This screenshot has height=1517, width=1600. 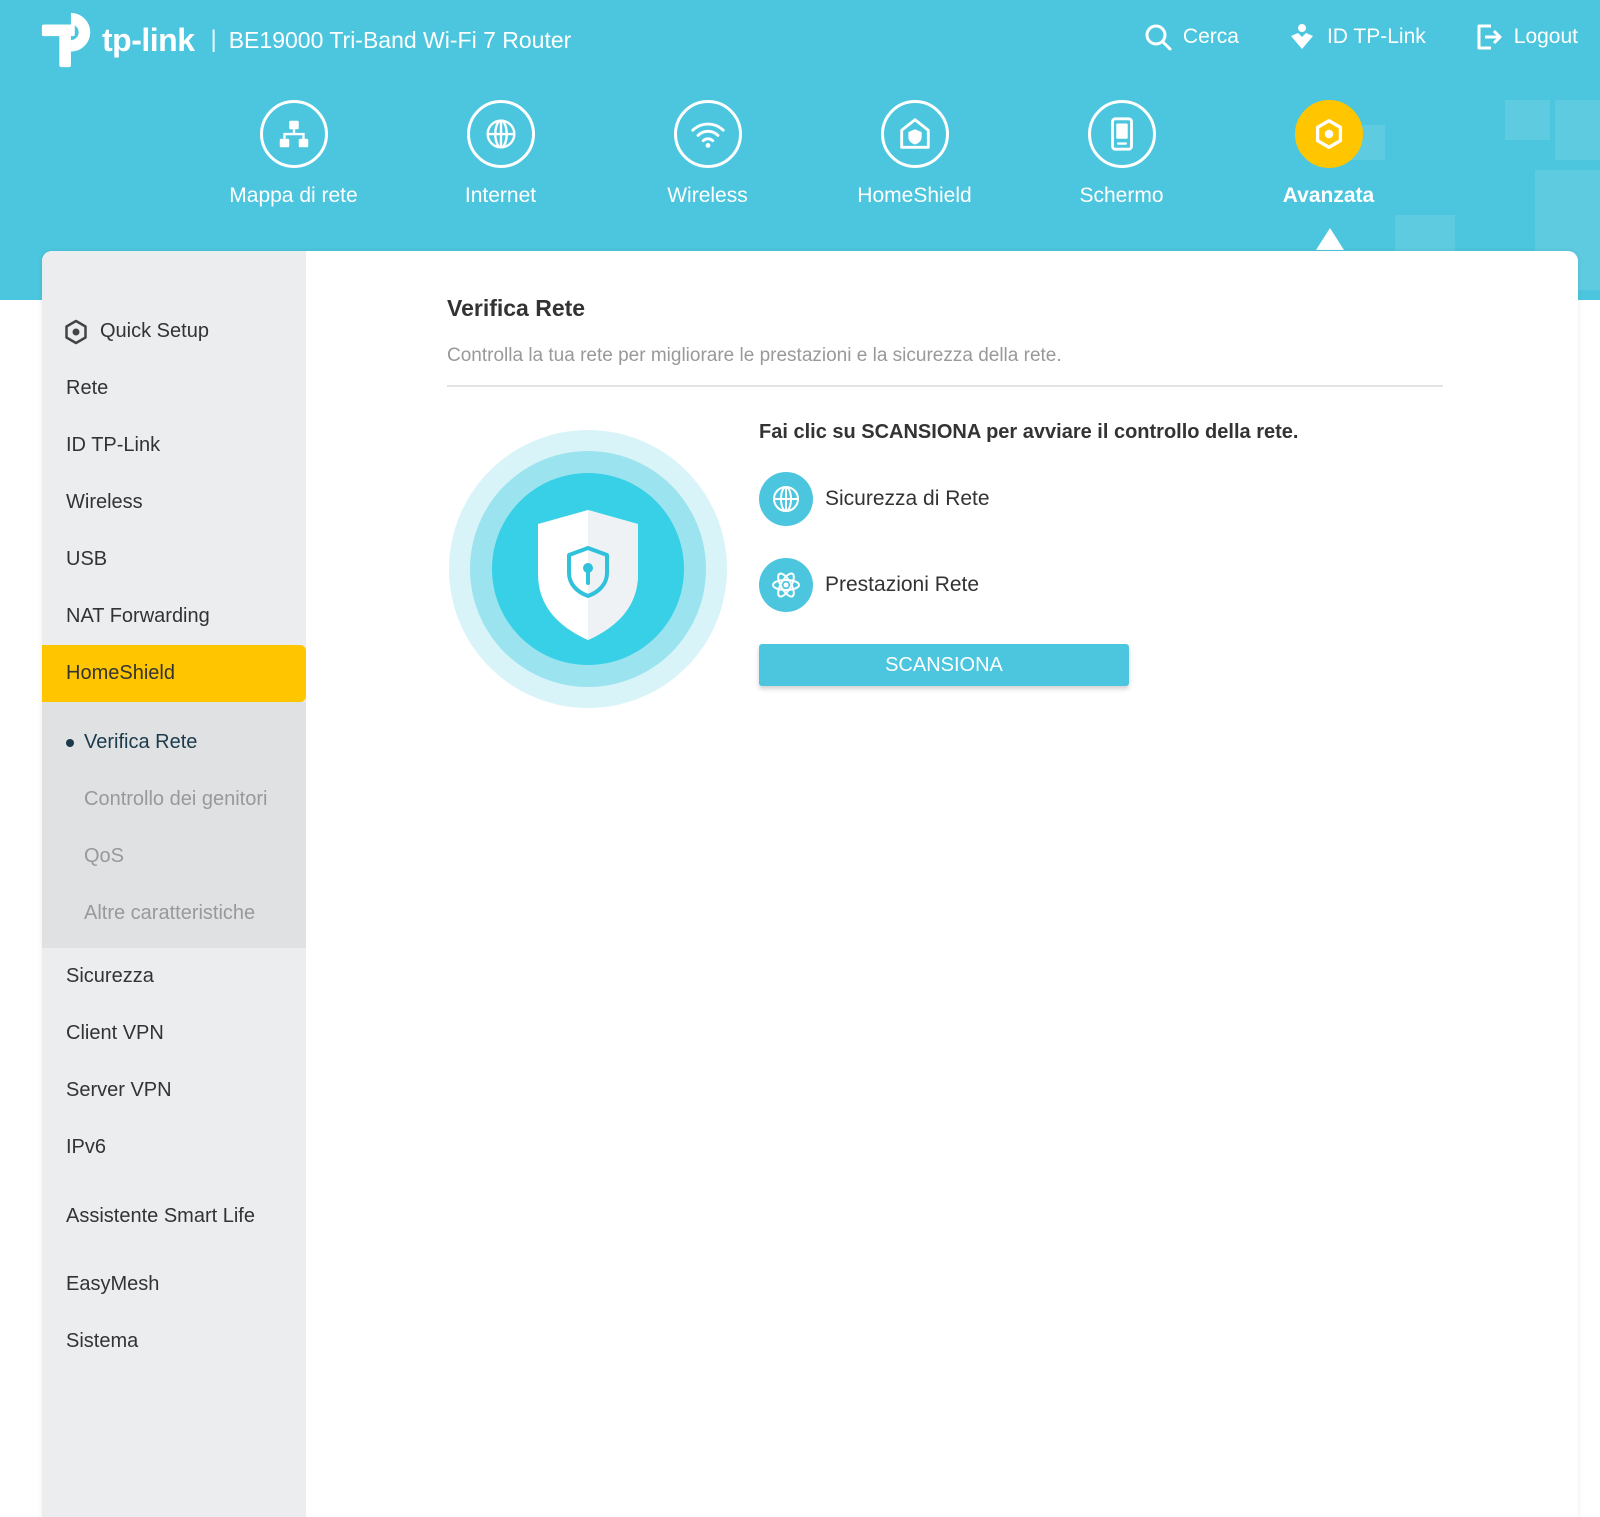 I want to click on nav-wireless-circle, so click(x=707, y=134).